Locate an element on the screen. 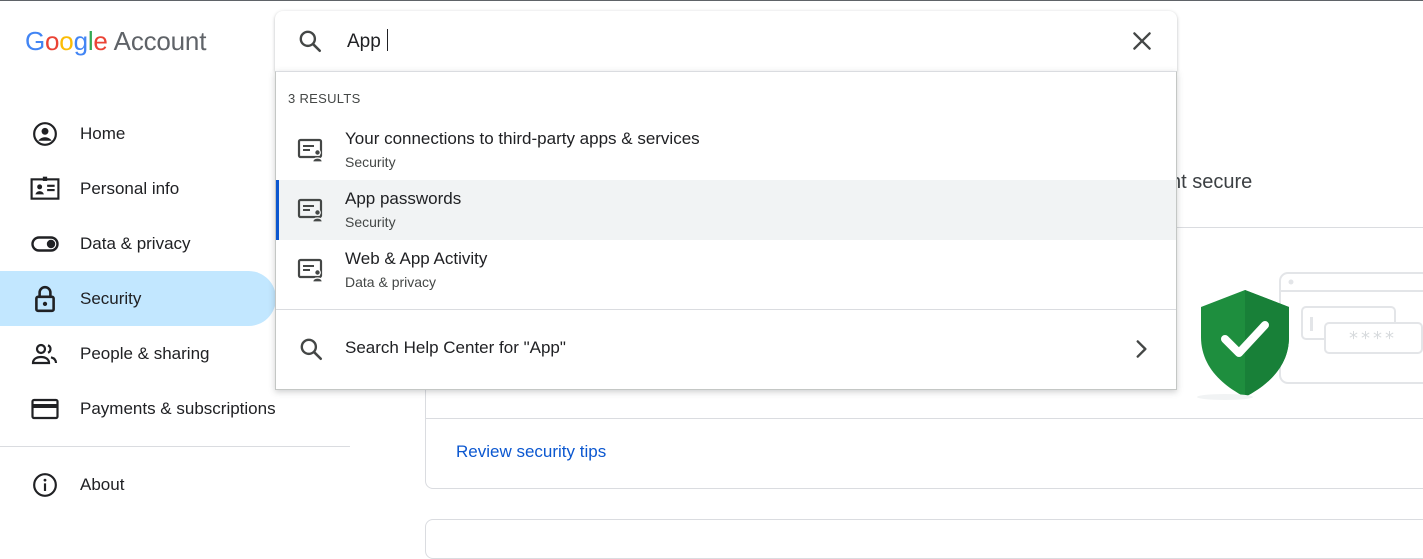  credit-card-icon is located at coordinates (45, 409).